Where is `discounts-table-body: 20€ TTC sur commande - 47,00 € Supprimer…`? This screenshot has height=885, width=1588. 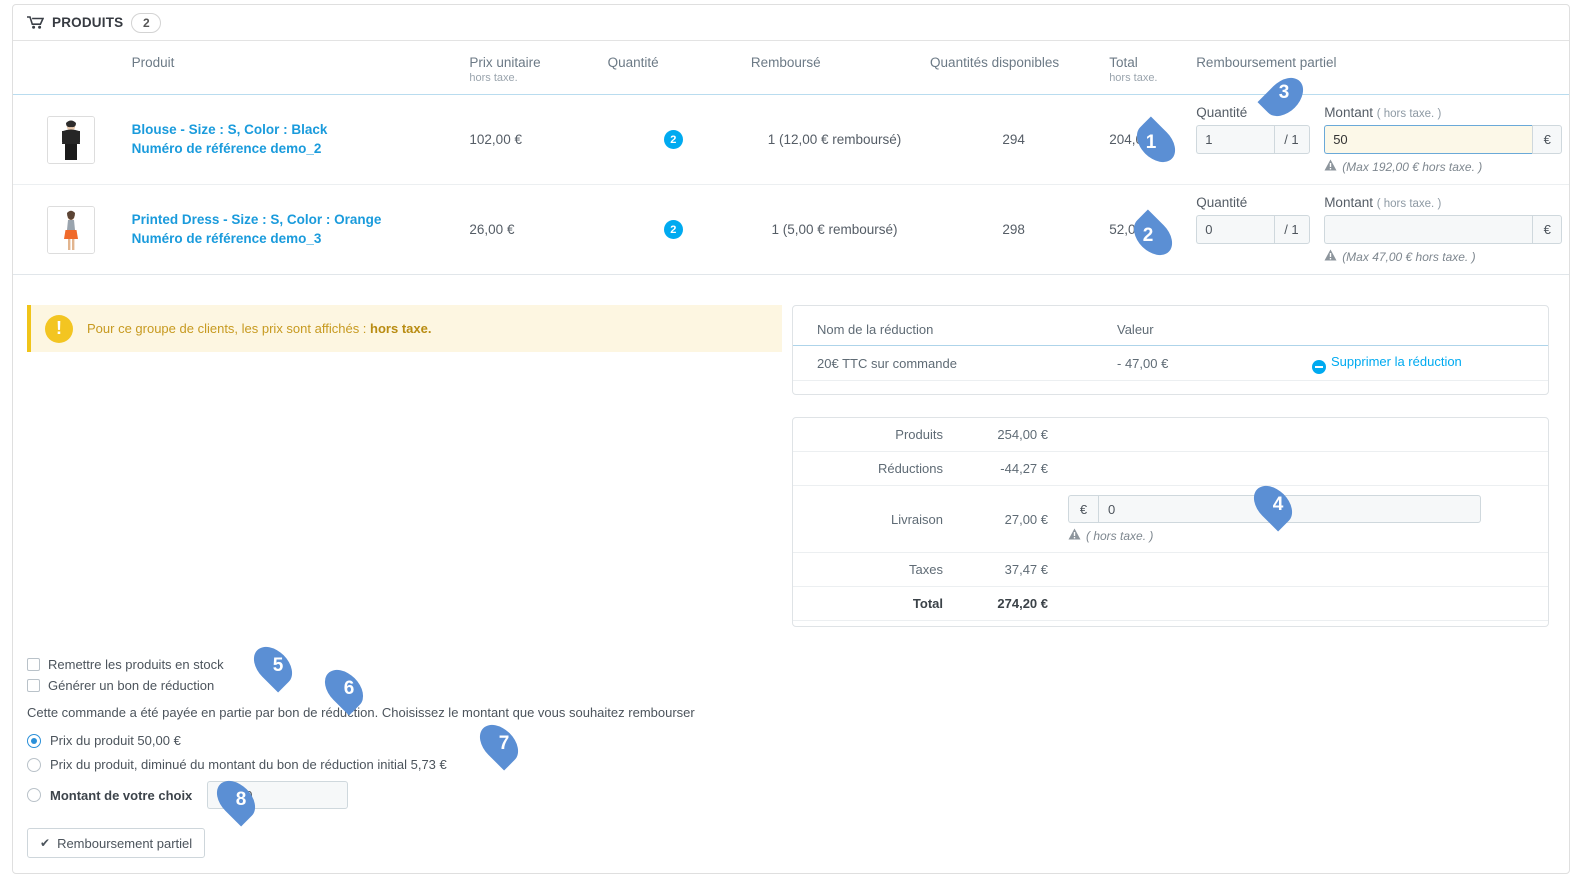 discounts-table-body: 20€ TTC sur commande - 47,00 € Supprimer… is located at coordinates (1170, 363).